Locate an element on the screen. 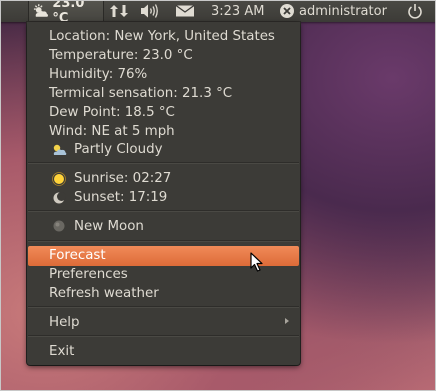 The height and width of the screenshot is (391, 436). menu-detail-temperature: Temperature: 23.0 °C is located at coordinates (121, 55).